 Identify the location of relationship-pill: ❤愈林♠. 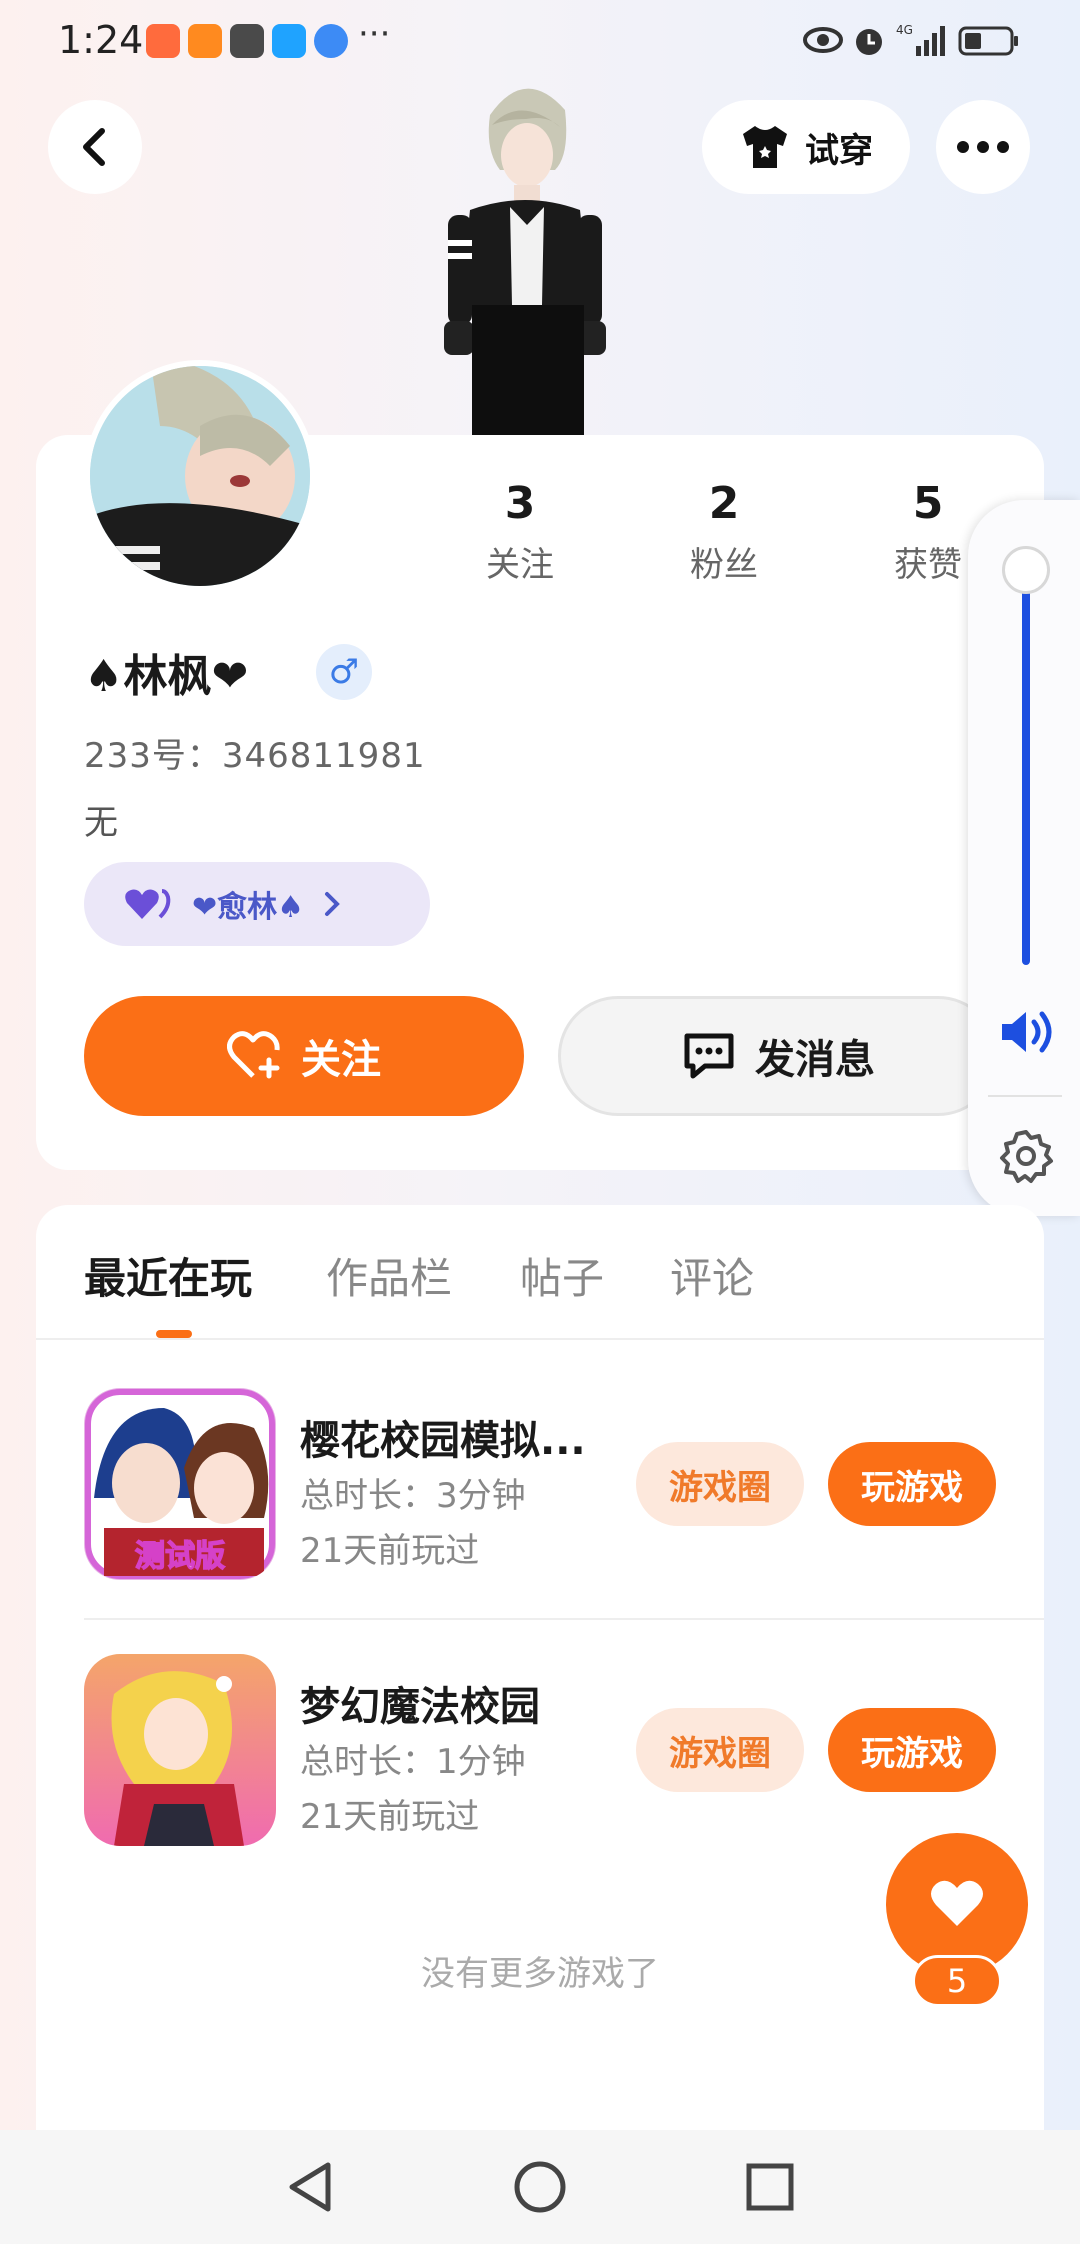
(257, 904).